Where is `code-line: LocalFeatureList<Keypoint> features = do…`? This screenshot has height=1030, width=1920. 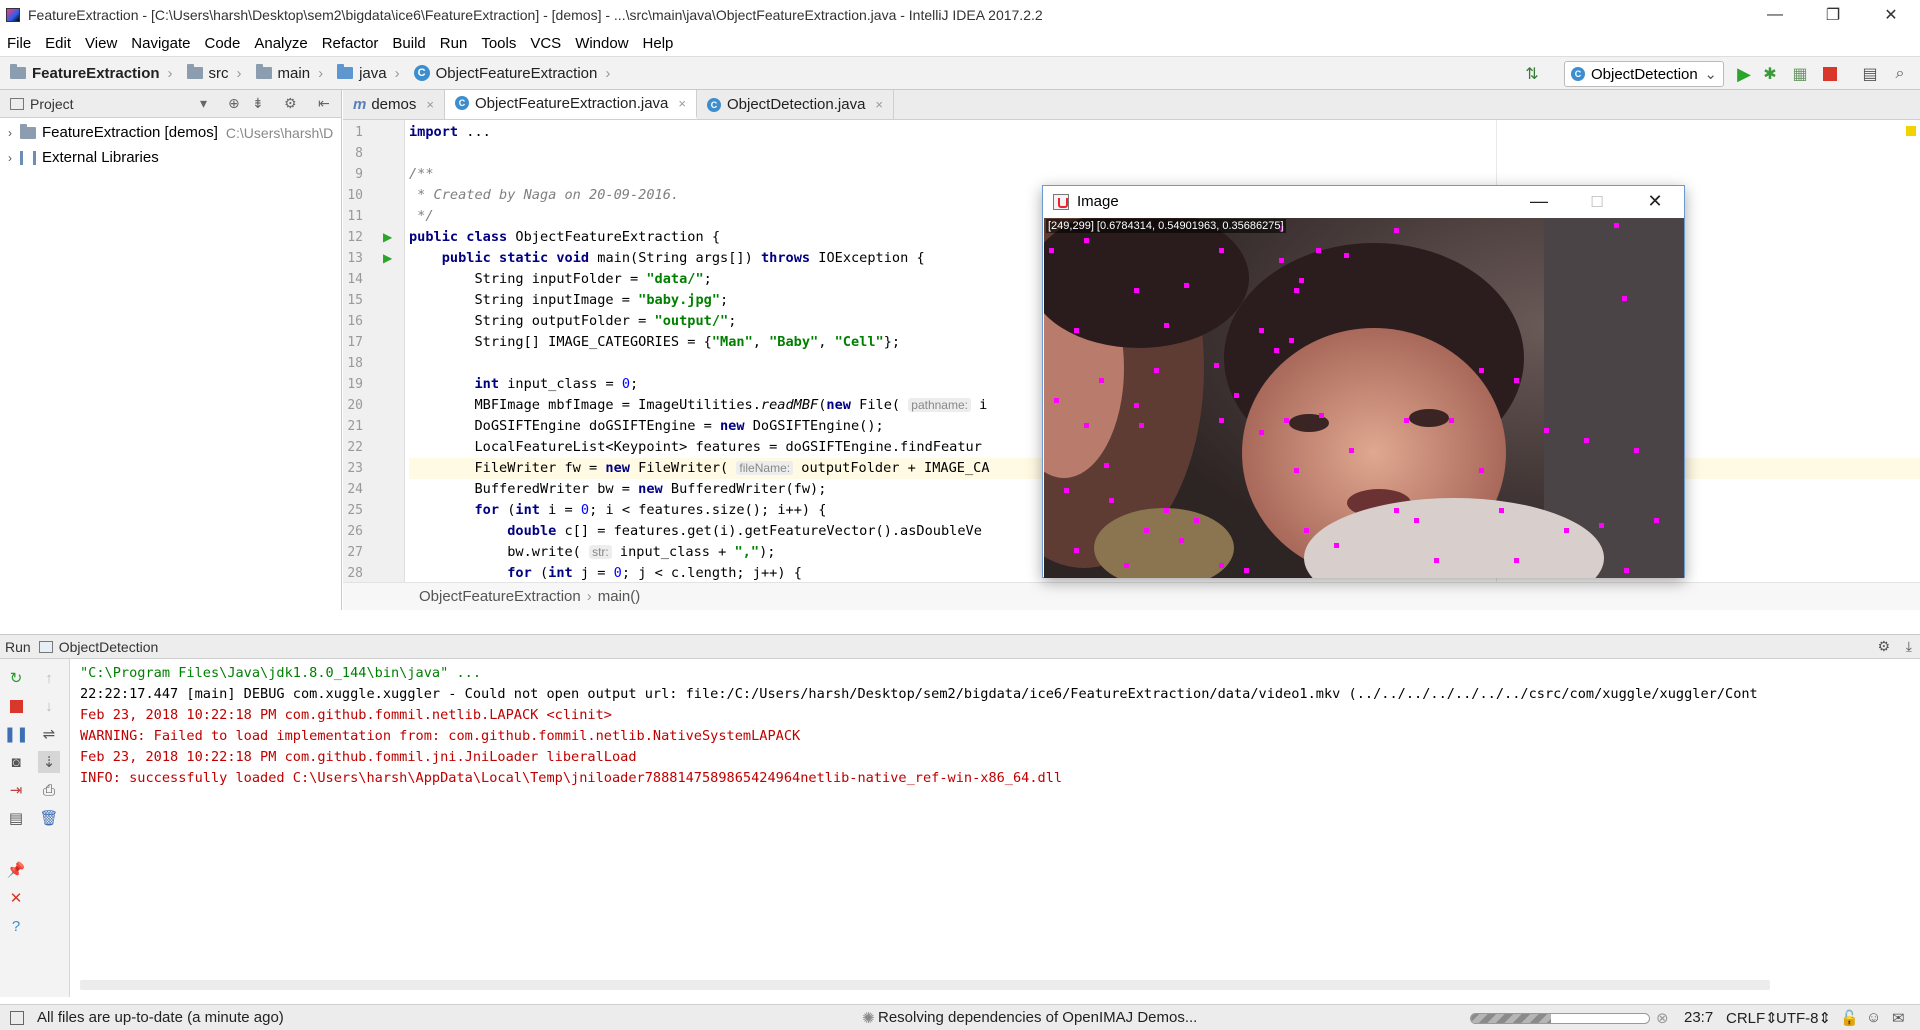 code-line: LocalFeatureList<Keypoint> features = do… is located at coordinates (695, 447).